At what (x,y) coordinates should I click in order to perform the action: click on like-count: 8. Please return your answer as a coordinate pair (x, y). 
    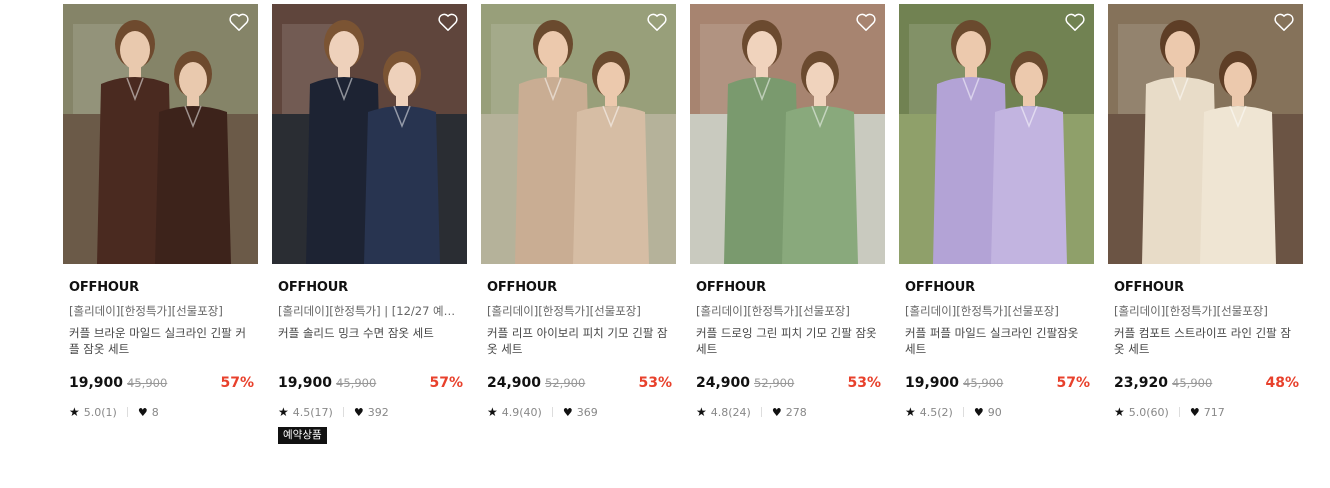
    Looking at the image, I should click on (155, 412).